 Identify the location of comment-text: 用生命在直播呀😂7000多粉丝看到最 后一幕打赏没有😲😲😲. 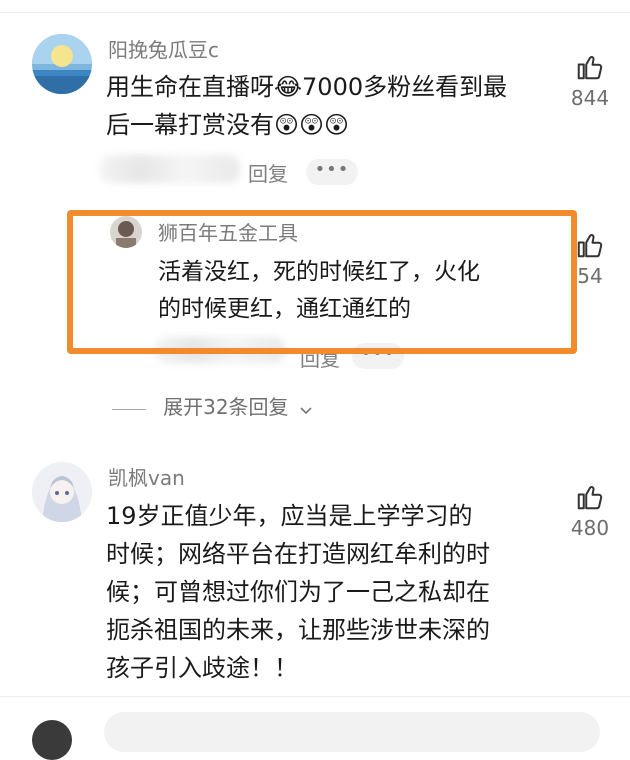
(331, 106).